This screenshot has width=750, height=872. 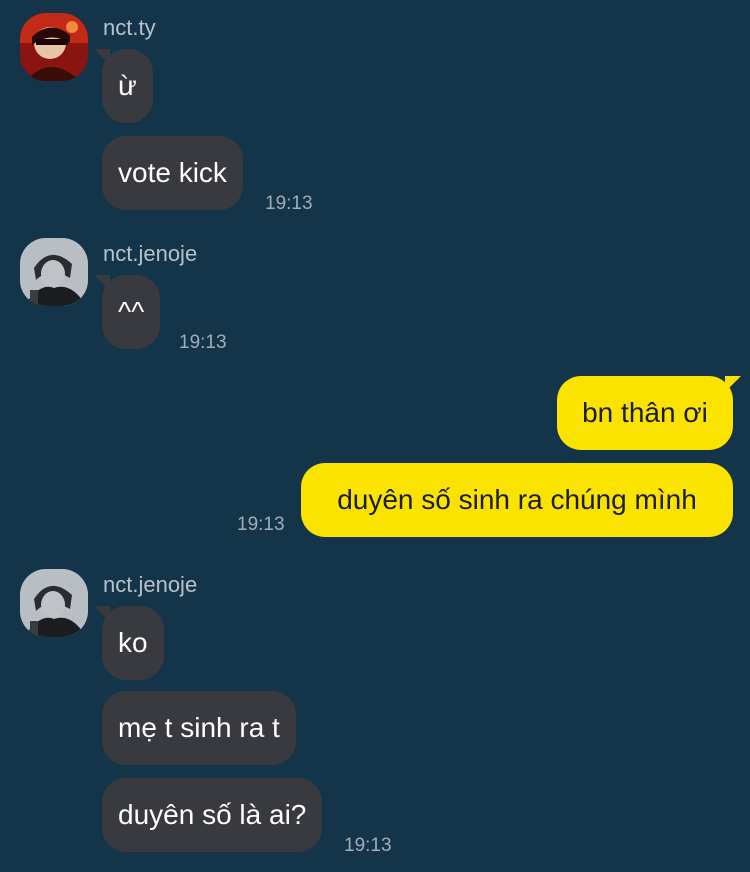 I want to click on message-text: ko, so click(x=133, y=642).